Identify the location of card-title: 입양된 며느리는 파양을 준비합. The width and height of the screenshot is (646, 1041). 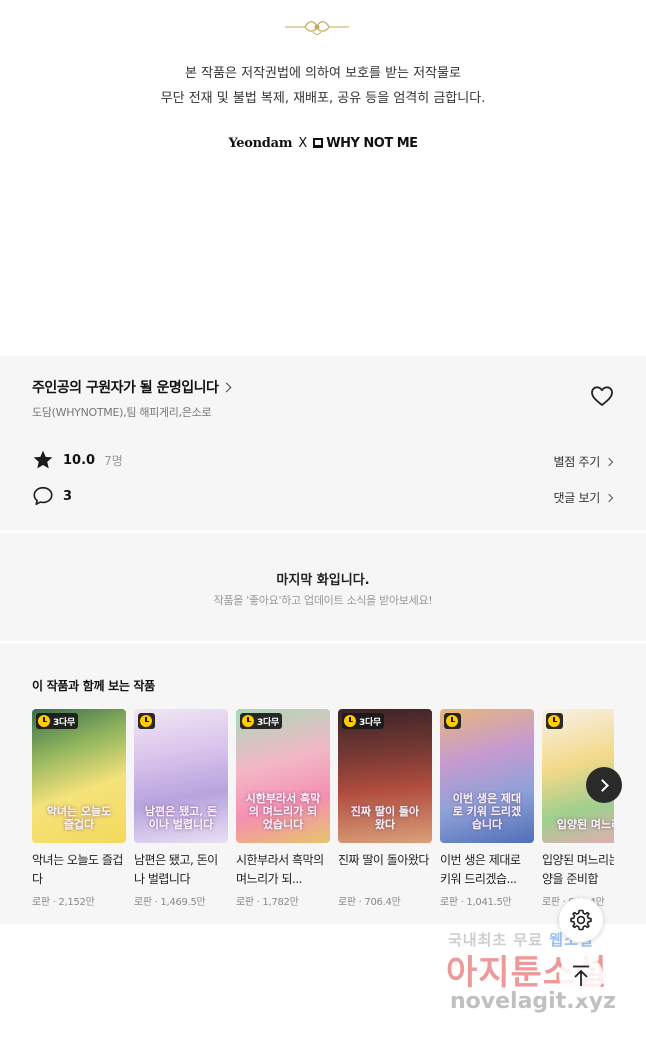
(578, 869).